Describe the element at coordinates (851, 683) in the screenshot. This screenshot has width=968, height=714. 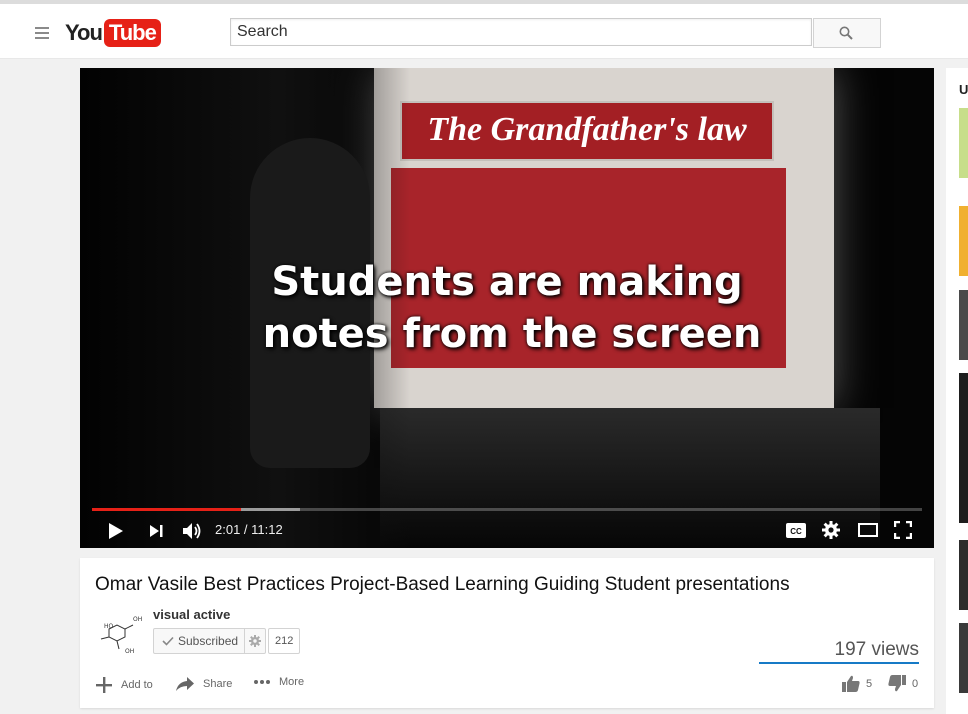
I see `thumbs-up-icon` at that location.